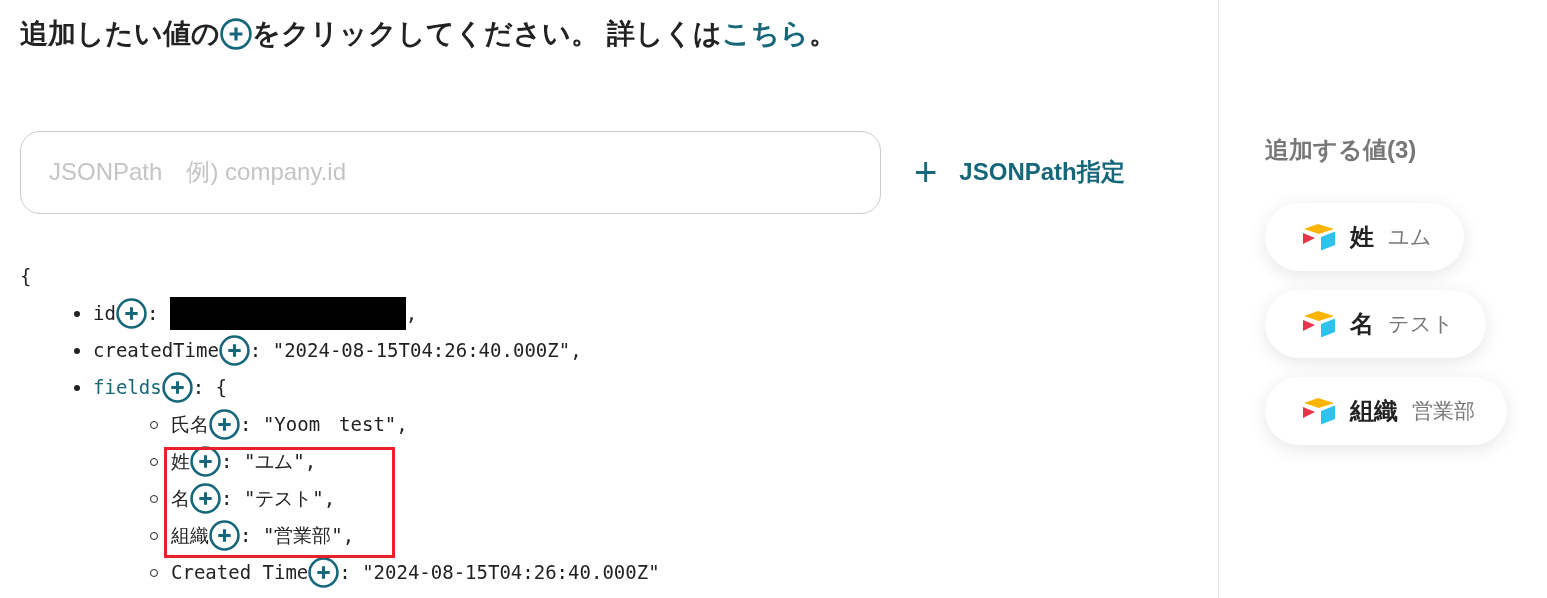 The height and width of the screenshot is (598, 1547). I want to click on chip-name: 姓, so click(1362, 237).